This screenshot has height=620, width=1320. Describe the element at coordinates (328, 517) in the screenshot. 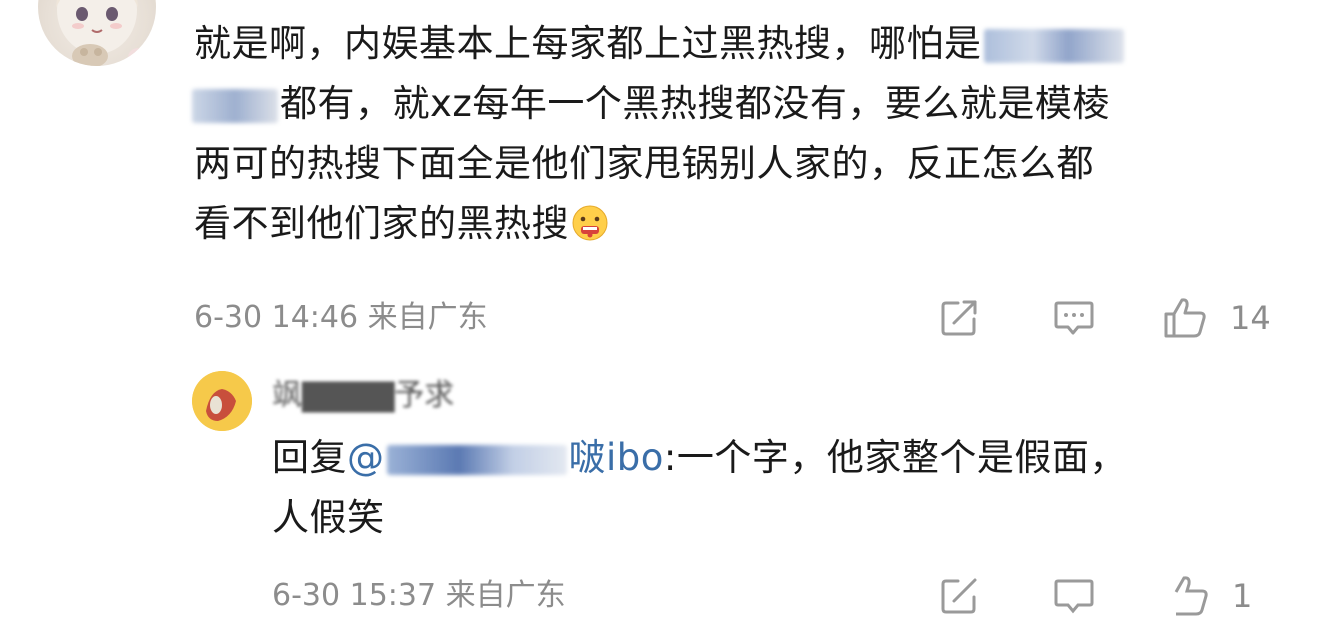

I see `reply-text-segment: 人假笑` at that location.